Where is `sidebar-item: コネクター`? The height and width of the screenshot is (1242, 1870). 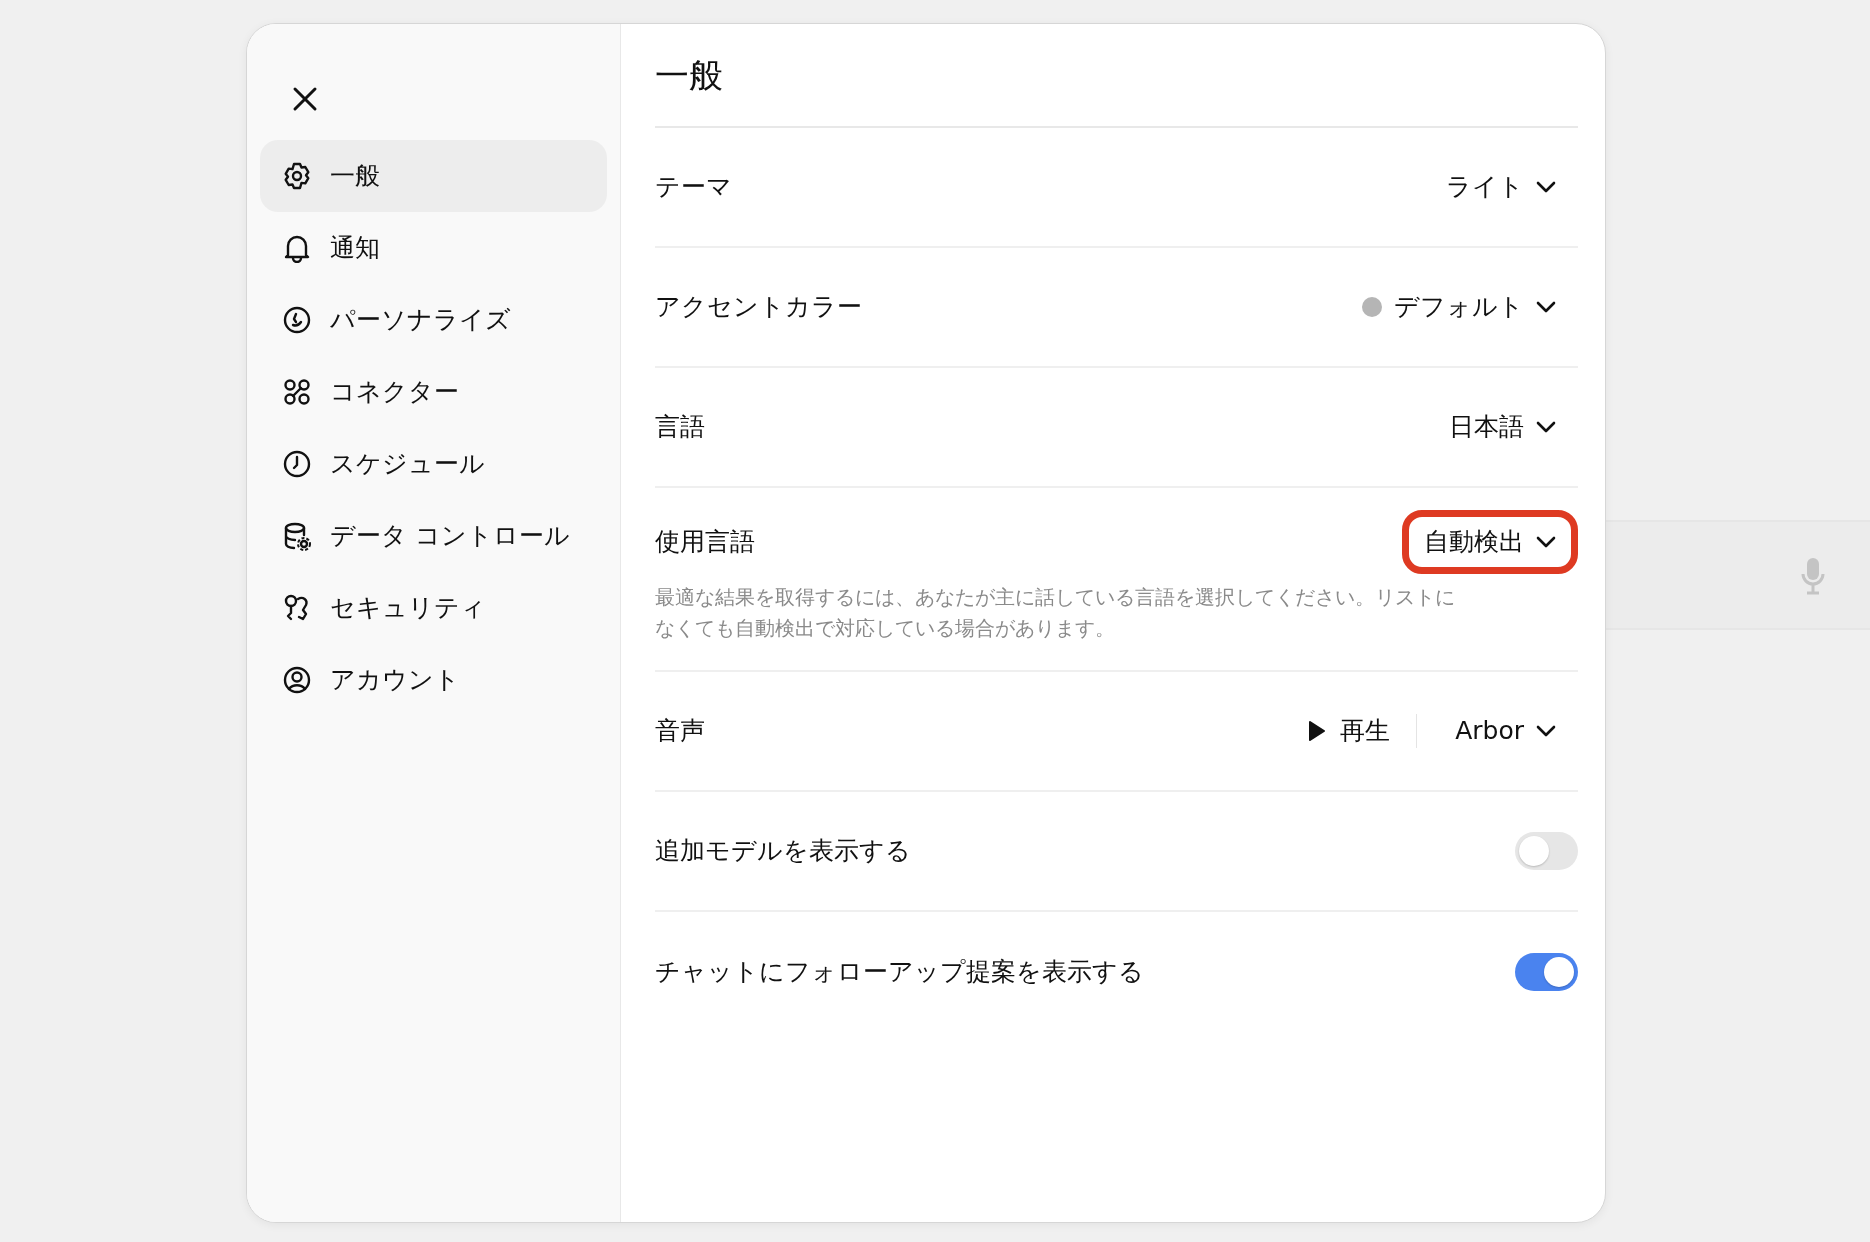
sidebar-item: コネクター is located at coordinates (433, 392).